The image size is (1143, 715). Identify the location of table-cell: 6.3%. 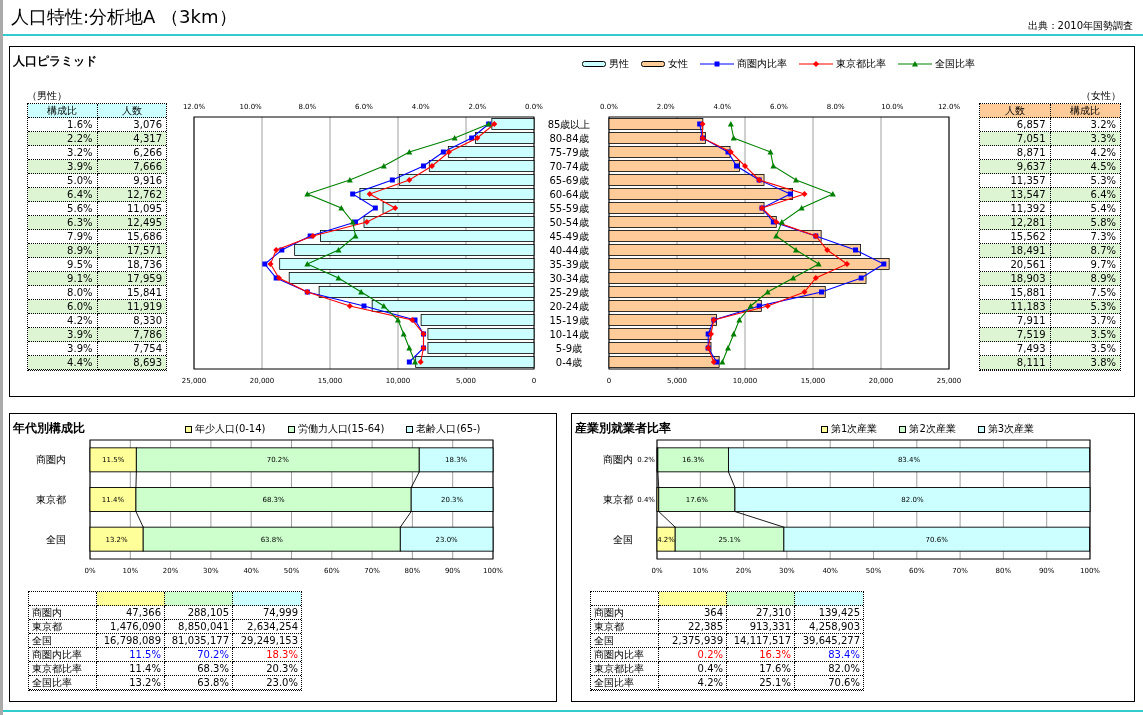
(63, 223).